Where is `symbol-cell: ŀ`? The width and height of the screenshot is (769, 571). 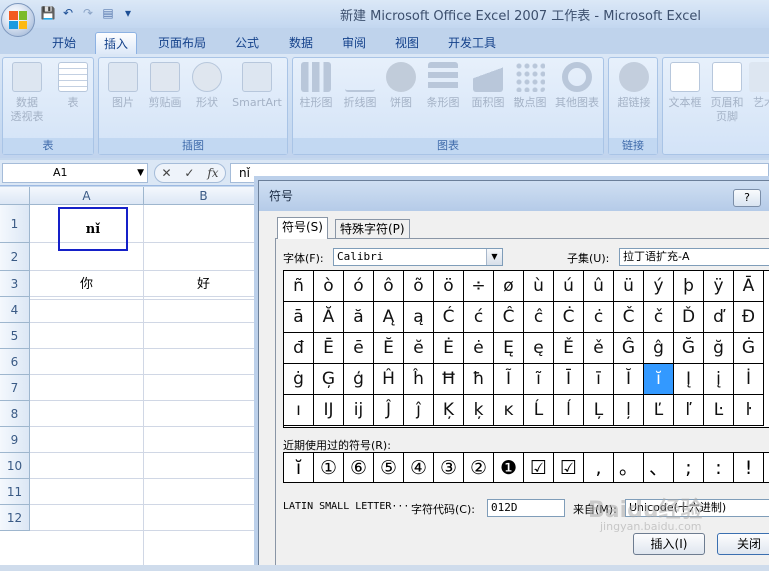 symbol-cell: ŀ is located at coordinates (749, 410).